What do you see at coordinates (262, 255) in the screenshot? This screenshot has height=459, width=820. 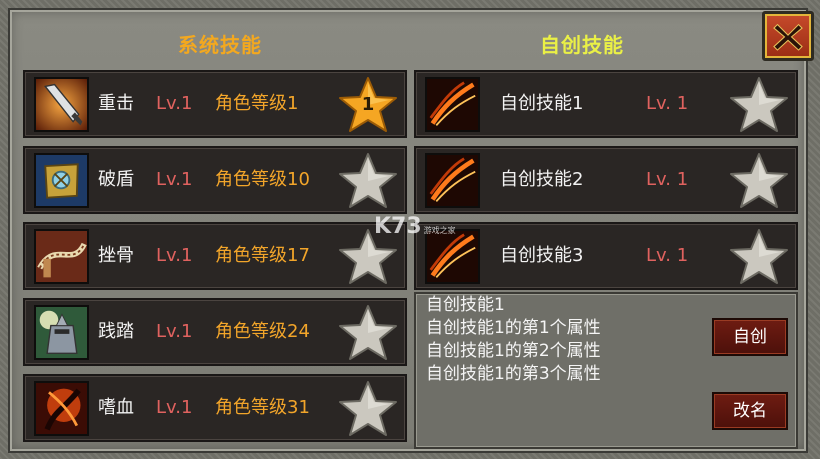 I see `skill-requirement: 角色等级17` at bounding box center [262, 255].